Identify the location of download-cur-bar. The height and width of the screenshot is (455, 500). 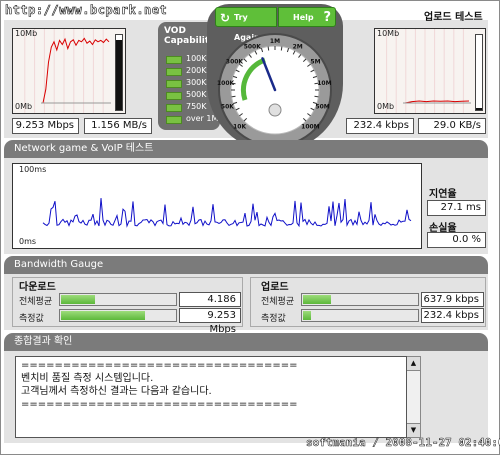
(118, 315).